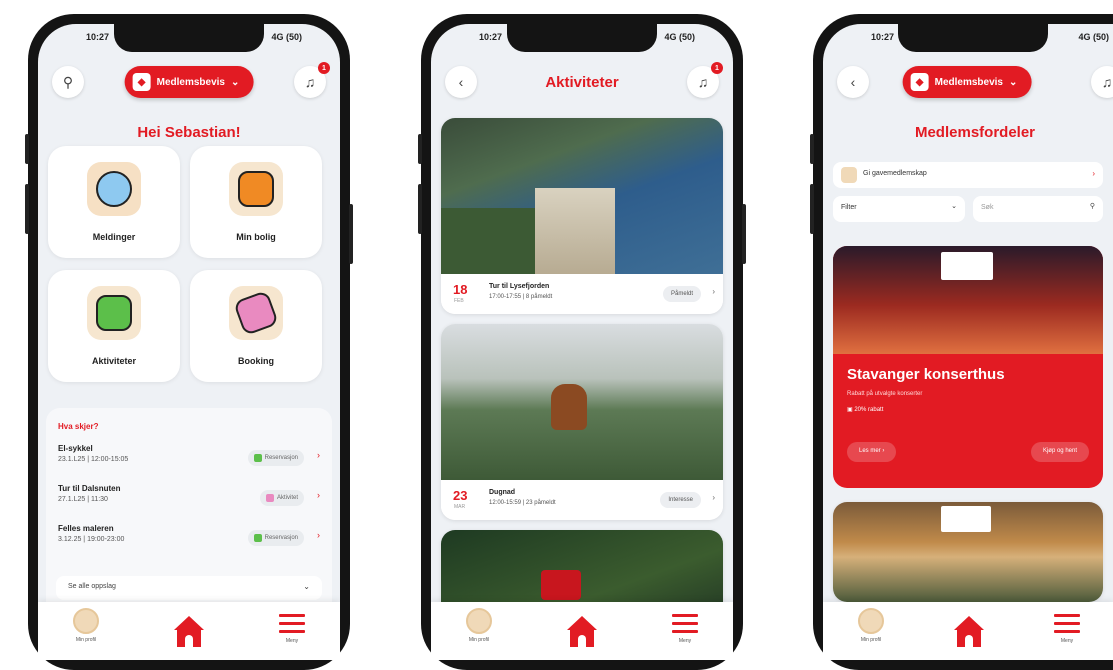 The image size is (1113, 670). Describe the element at coordinates (521, 297) in the screenshot. I see `event-time: 17:00-17:55 | 8 påmeldt` at that location.